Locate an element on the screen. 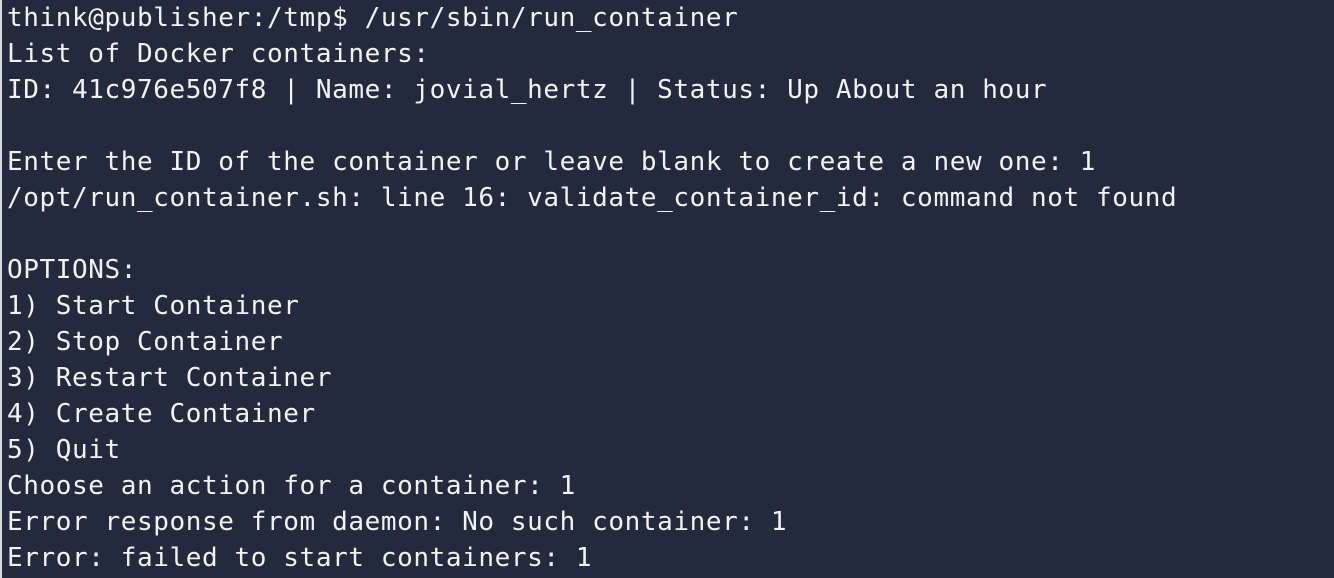 The image size is (1334, 578). terminal-border is located at coordinates (1, 289).